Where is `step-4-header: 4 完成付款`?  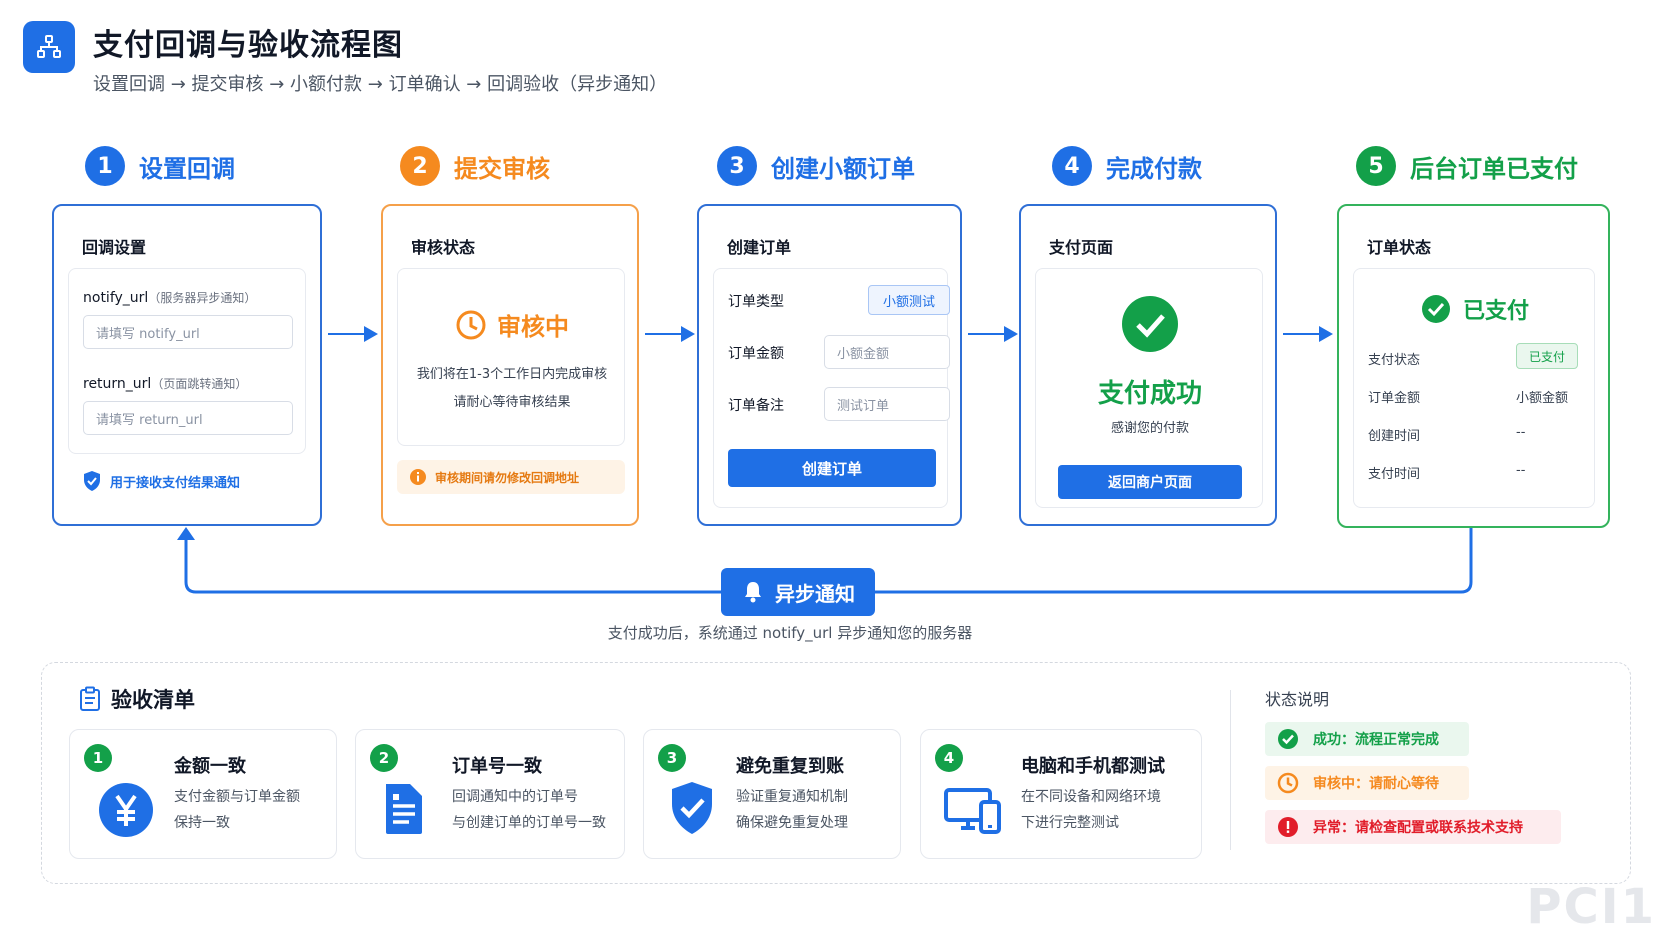 step-4-header: 4 完成付款 is located at coordinates (1127, 166).